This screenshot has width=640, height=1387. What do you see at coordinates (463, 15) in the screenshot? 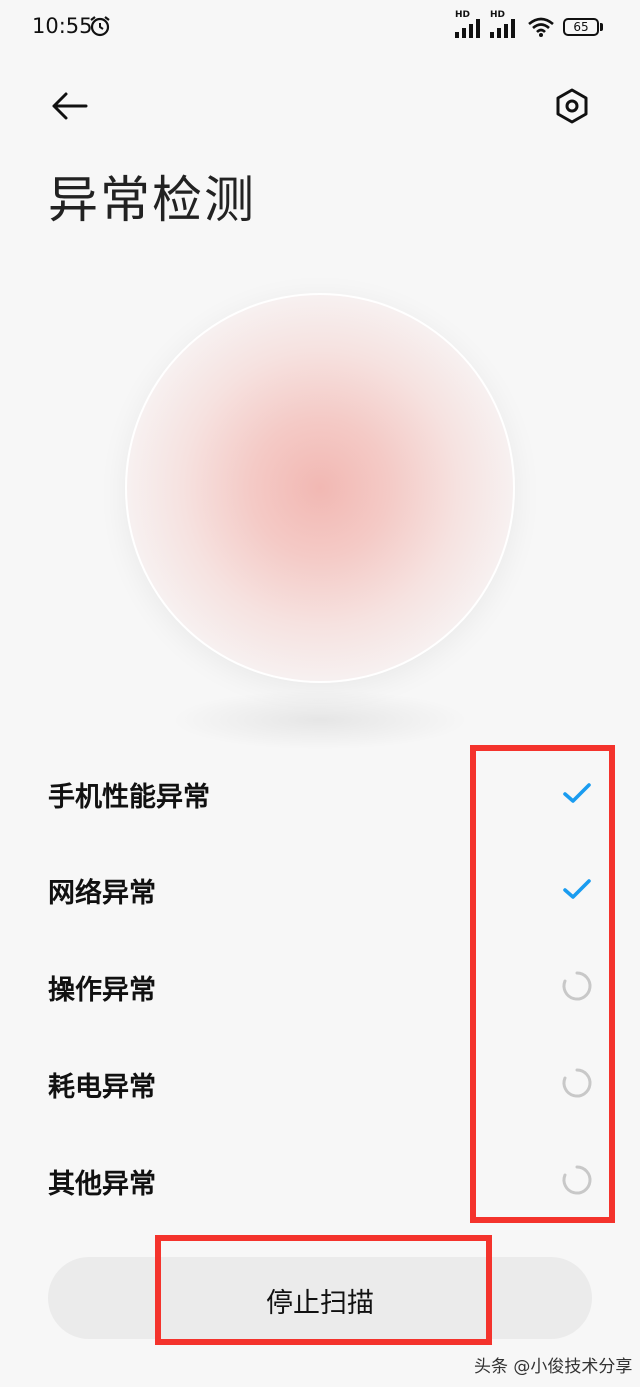
I see `sim1-hd-label: HD` at bounding box center [463, 15].